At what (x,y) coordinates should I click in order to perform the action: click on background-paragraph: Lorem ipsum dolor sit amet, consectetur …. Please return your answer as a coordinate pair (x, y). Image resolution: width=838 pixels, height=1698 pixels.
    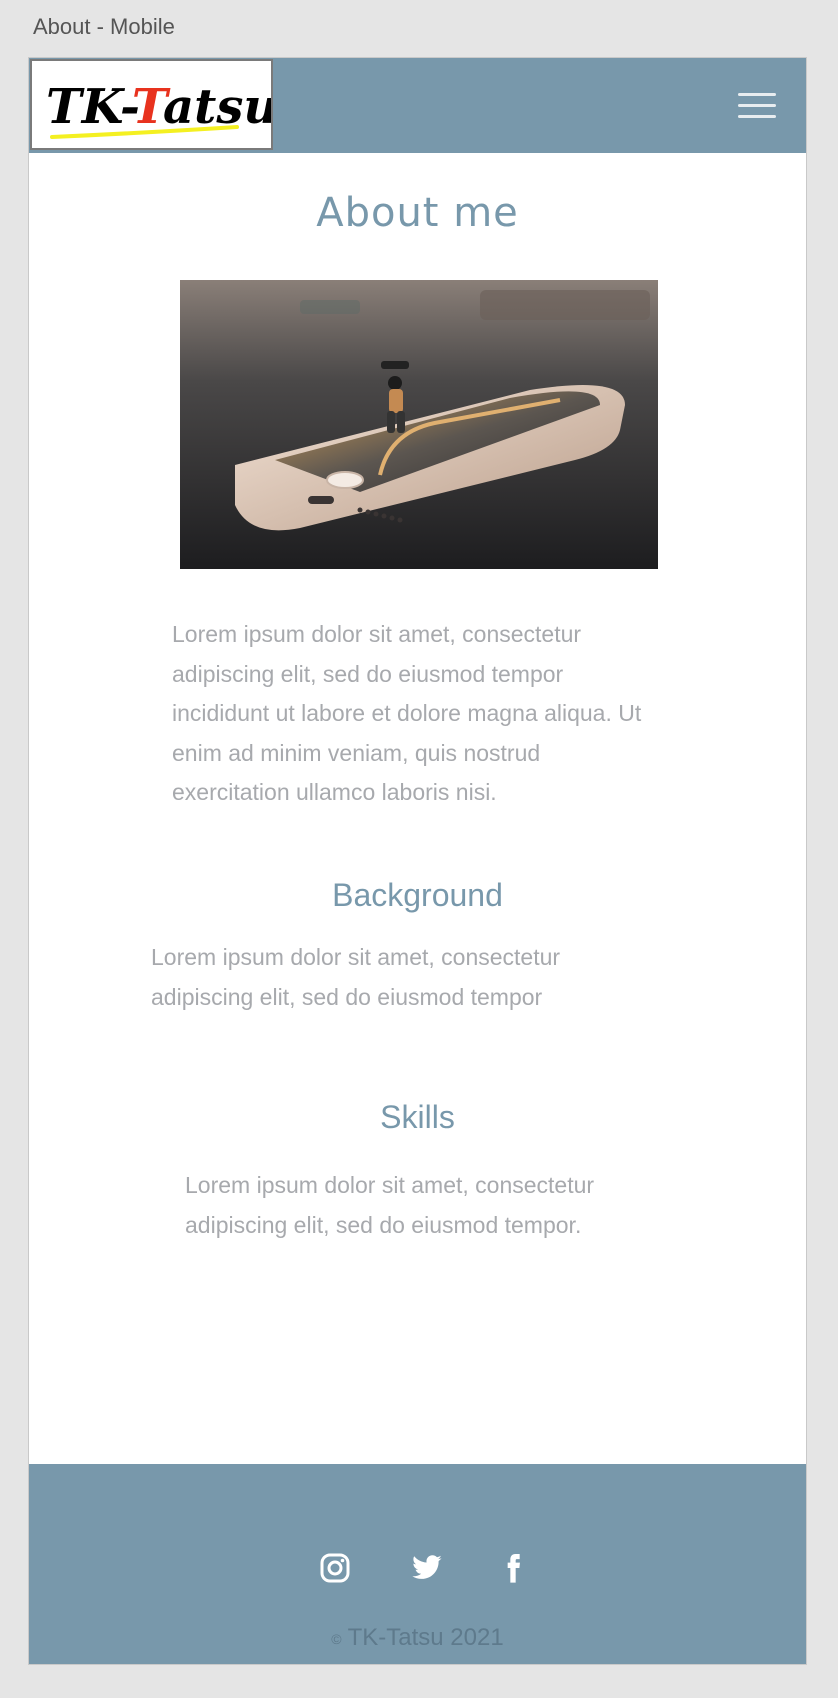
    Looking at the image, I should click on (356, 977).